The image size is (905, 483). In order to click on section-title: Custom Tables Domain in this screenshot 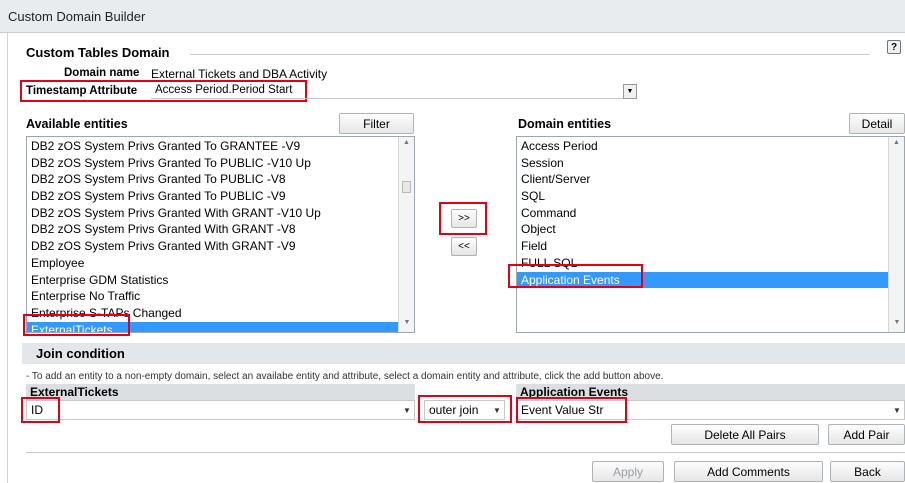, I will do `click(98, 52)`.